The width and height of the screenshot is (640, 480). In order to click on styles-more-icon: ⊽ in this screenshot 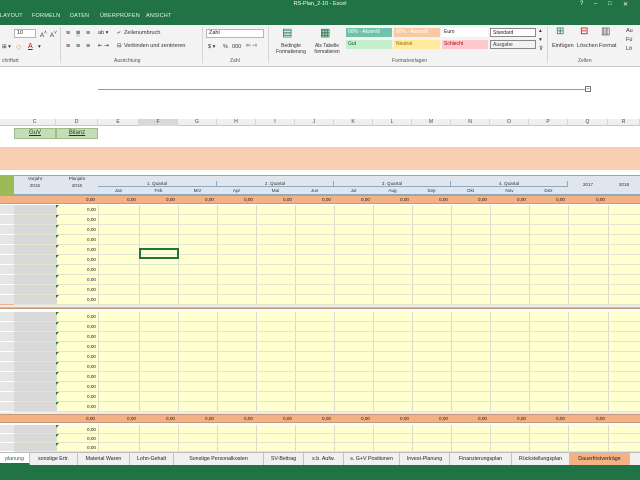, I will do `click(541, 49)`.